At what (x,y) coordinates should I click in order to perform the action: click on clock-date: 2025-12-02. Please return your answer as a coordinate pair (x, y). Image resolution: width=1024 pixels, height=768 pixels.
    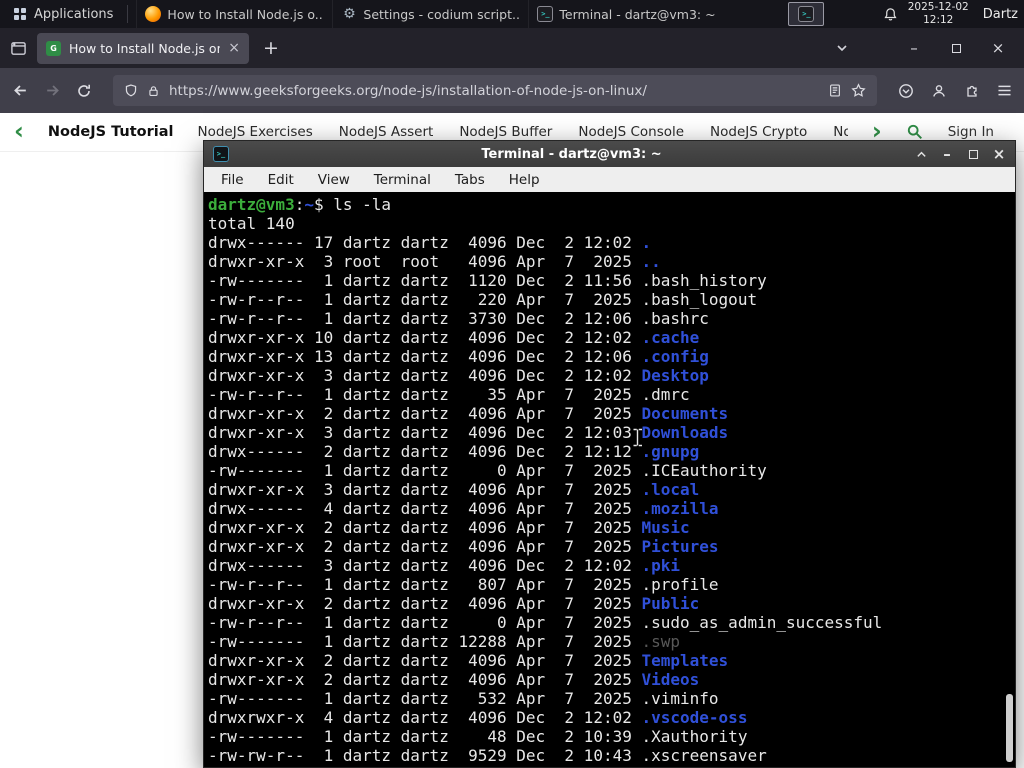
    Looking at the image, I should click on (938, 6).